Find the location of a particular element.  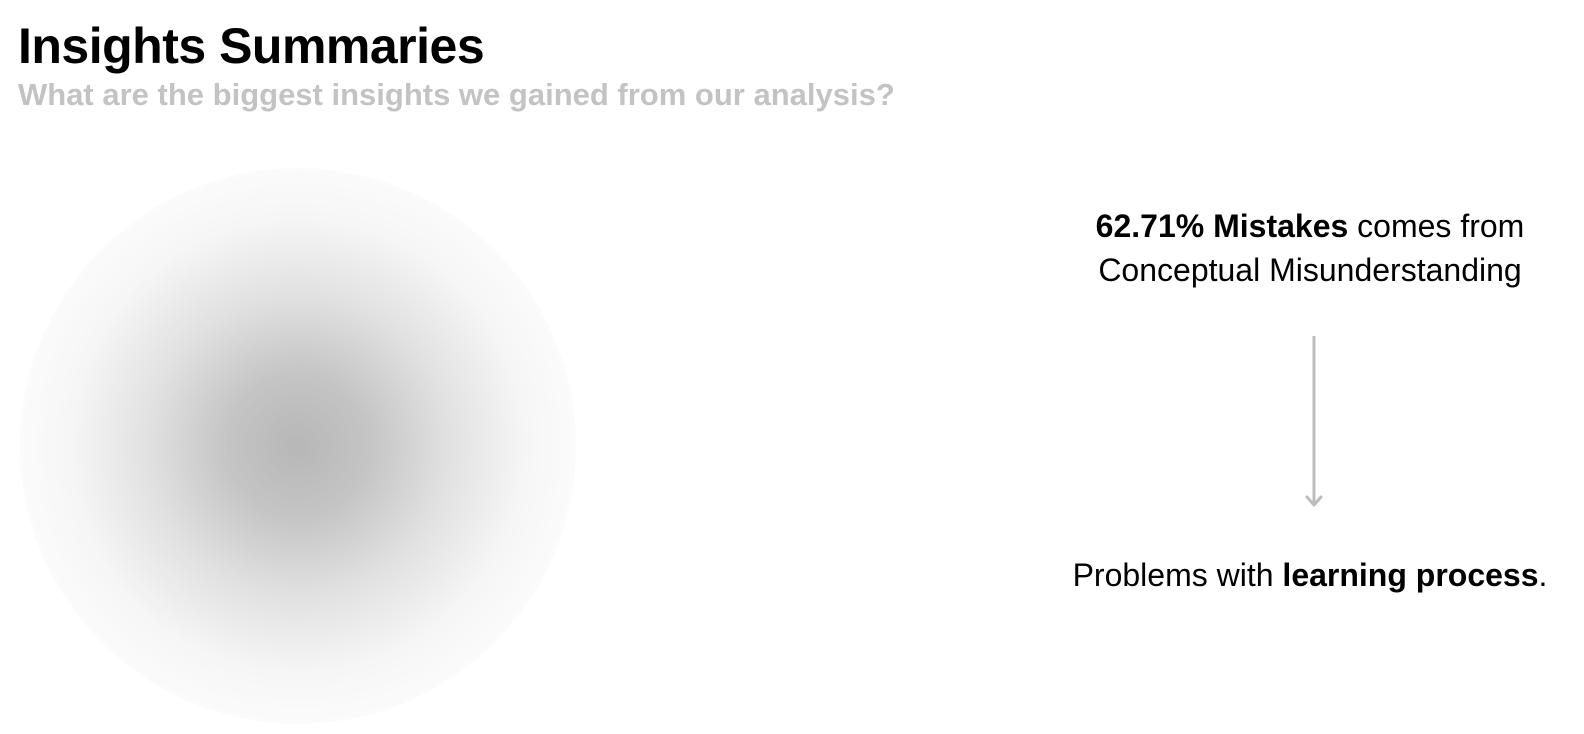

insight-mistakes-line2: Conceptual Misunderstanding is located at coordinates (1310, 270).